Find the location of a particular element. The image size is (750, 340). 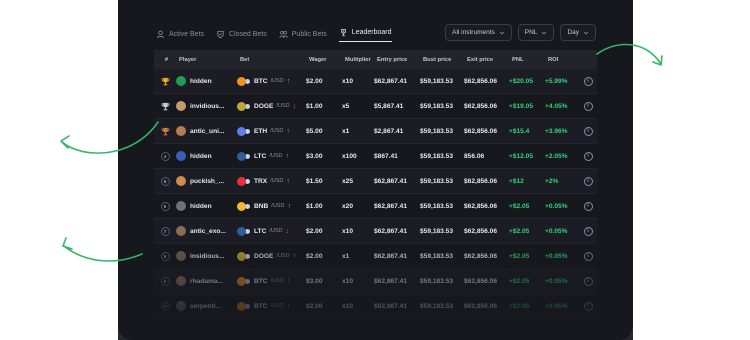

wager-cell: $3.00 is located at coordinates (314, 281).